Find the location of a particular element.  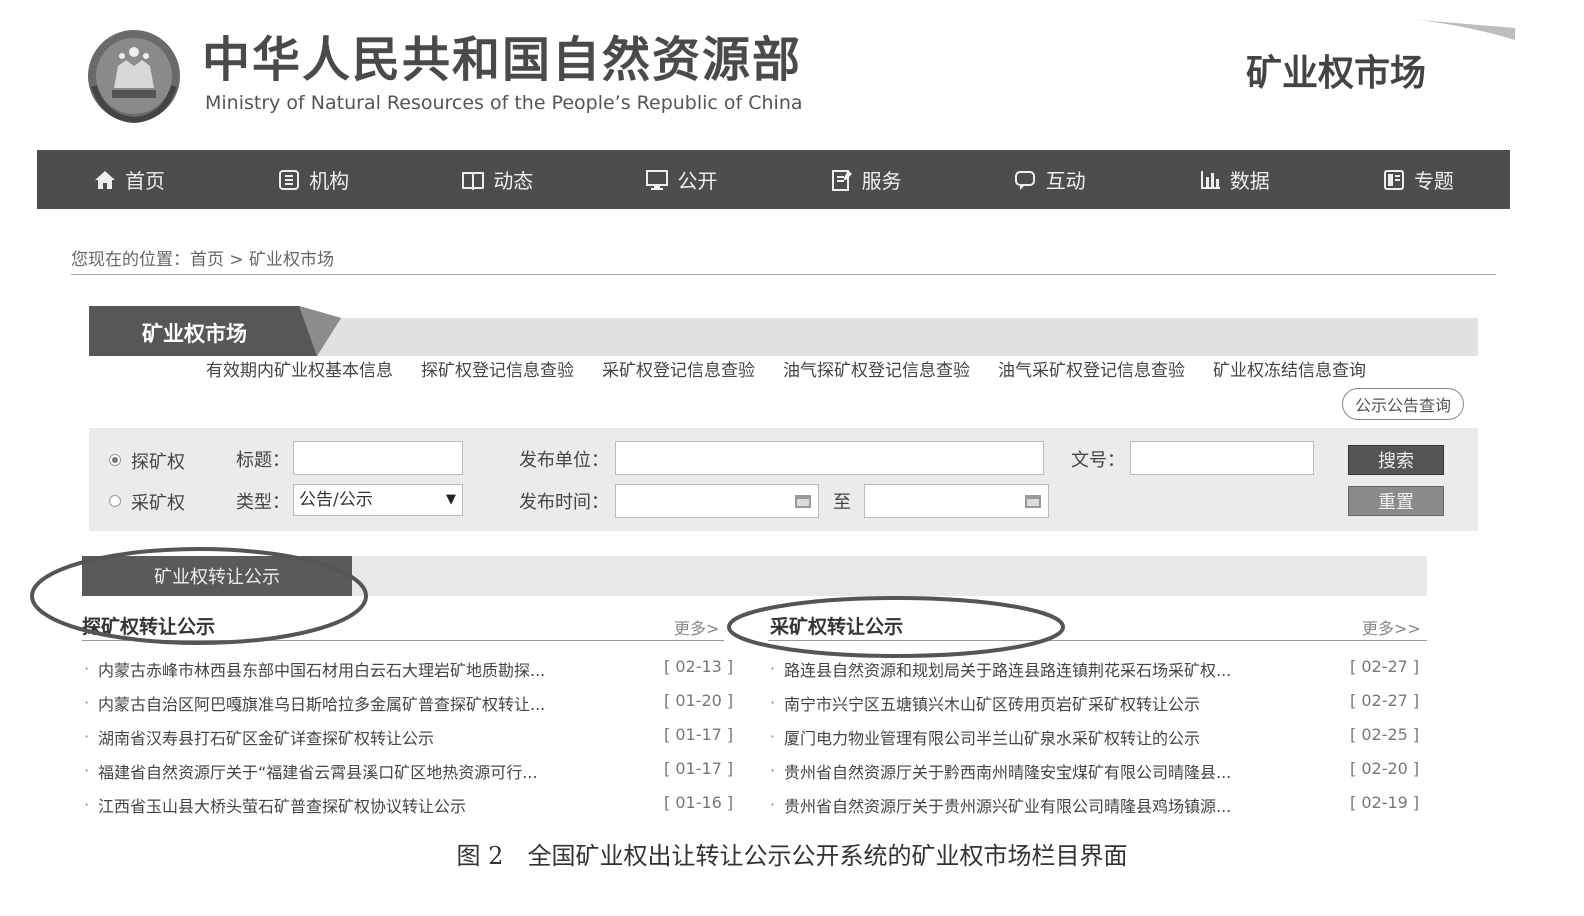

nav-data: 数据 is located at coordinates (1234, 179).